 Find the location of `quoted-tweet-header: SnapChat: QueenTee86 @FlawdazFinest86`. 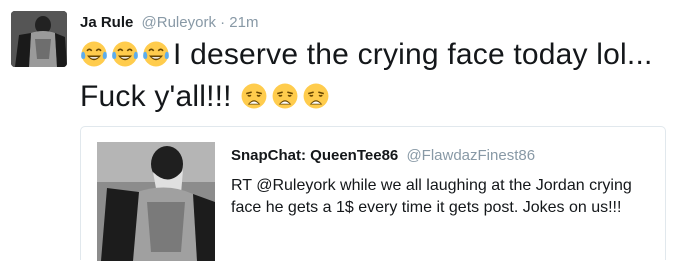

quoted-tweet-header: SnapChat: QueenTee86 @FlawdazFinest86 is located at coordinates (383, 155).